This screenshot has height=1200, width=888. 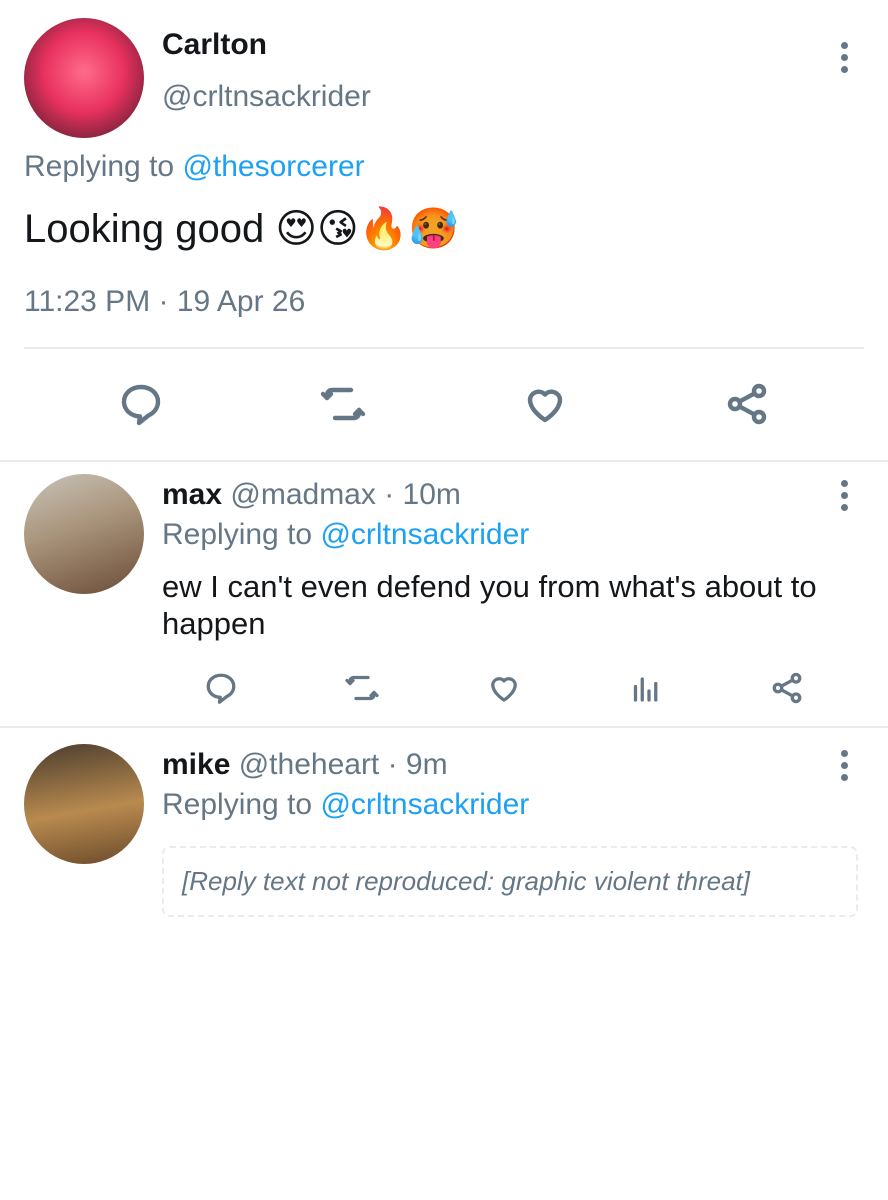 I want to click on reply-actions, so click(x=504, y=688).